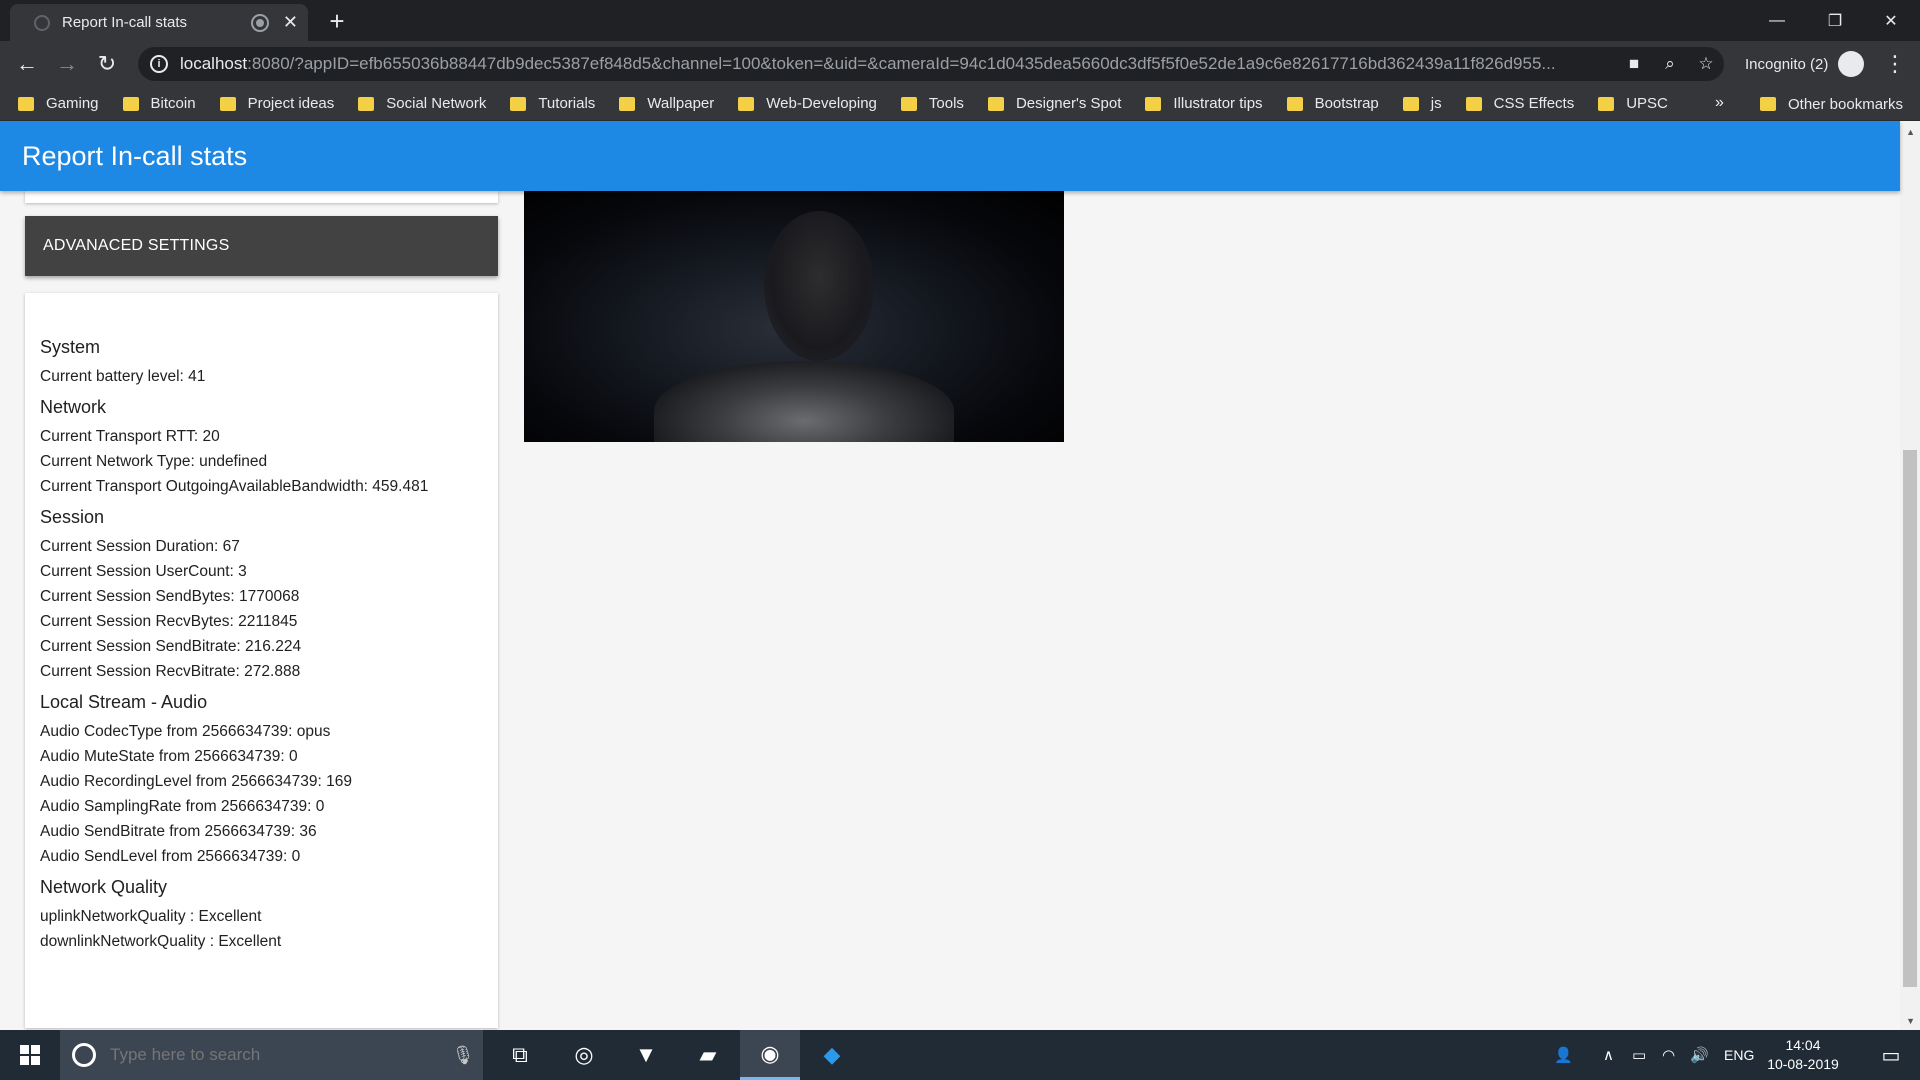 Image resolution: width=1920 pixels, height=1080 pixels. Describe the element at coordinates (1895, 64) in the screenshot. I see `browser-menu-icon: ⋮` at that location.